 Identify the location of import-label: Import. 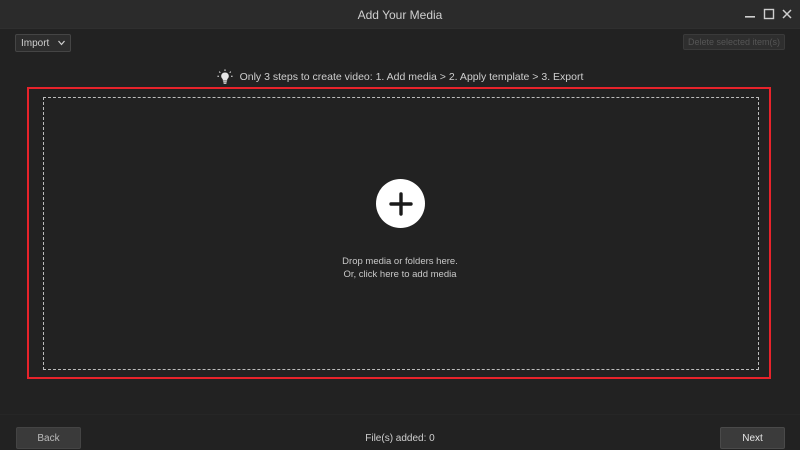
(35, 43).